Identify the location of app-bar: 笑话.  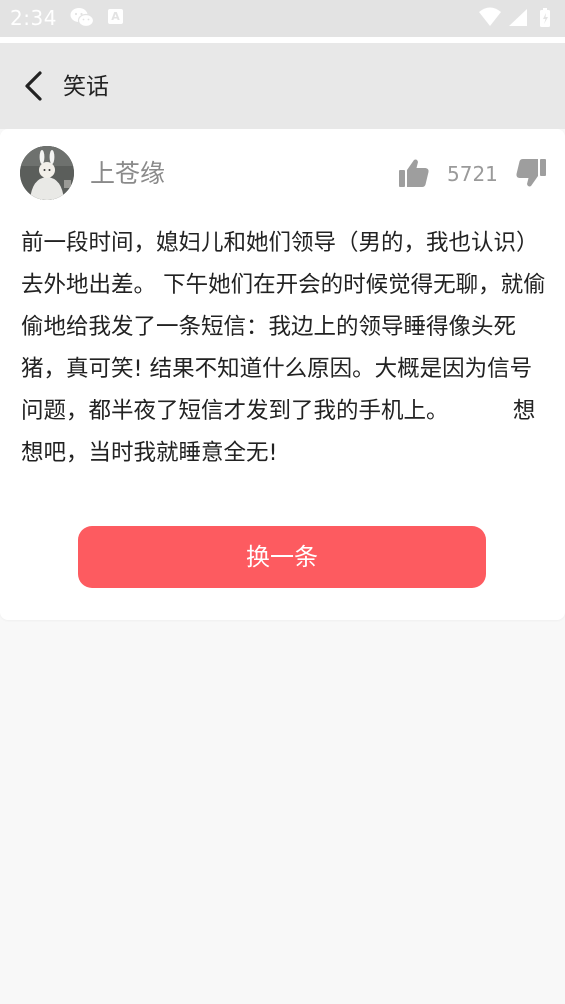
(282, 86).